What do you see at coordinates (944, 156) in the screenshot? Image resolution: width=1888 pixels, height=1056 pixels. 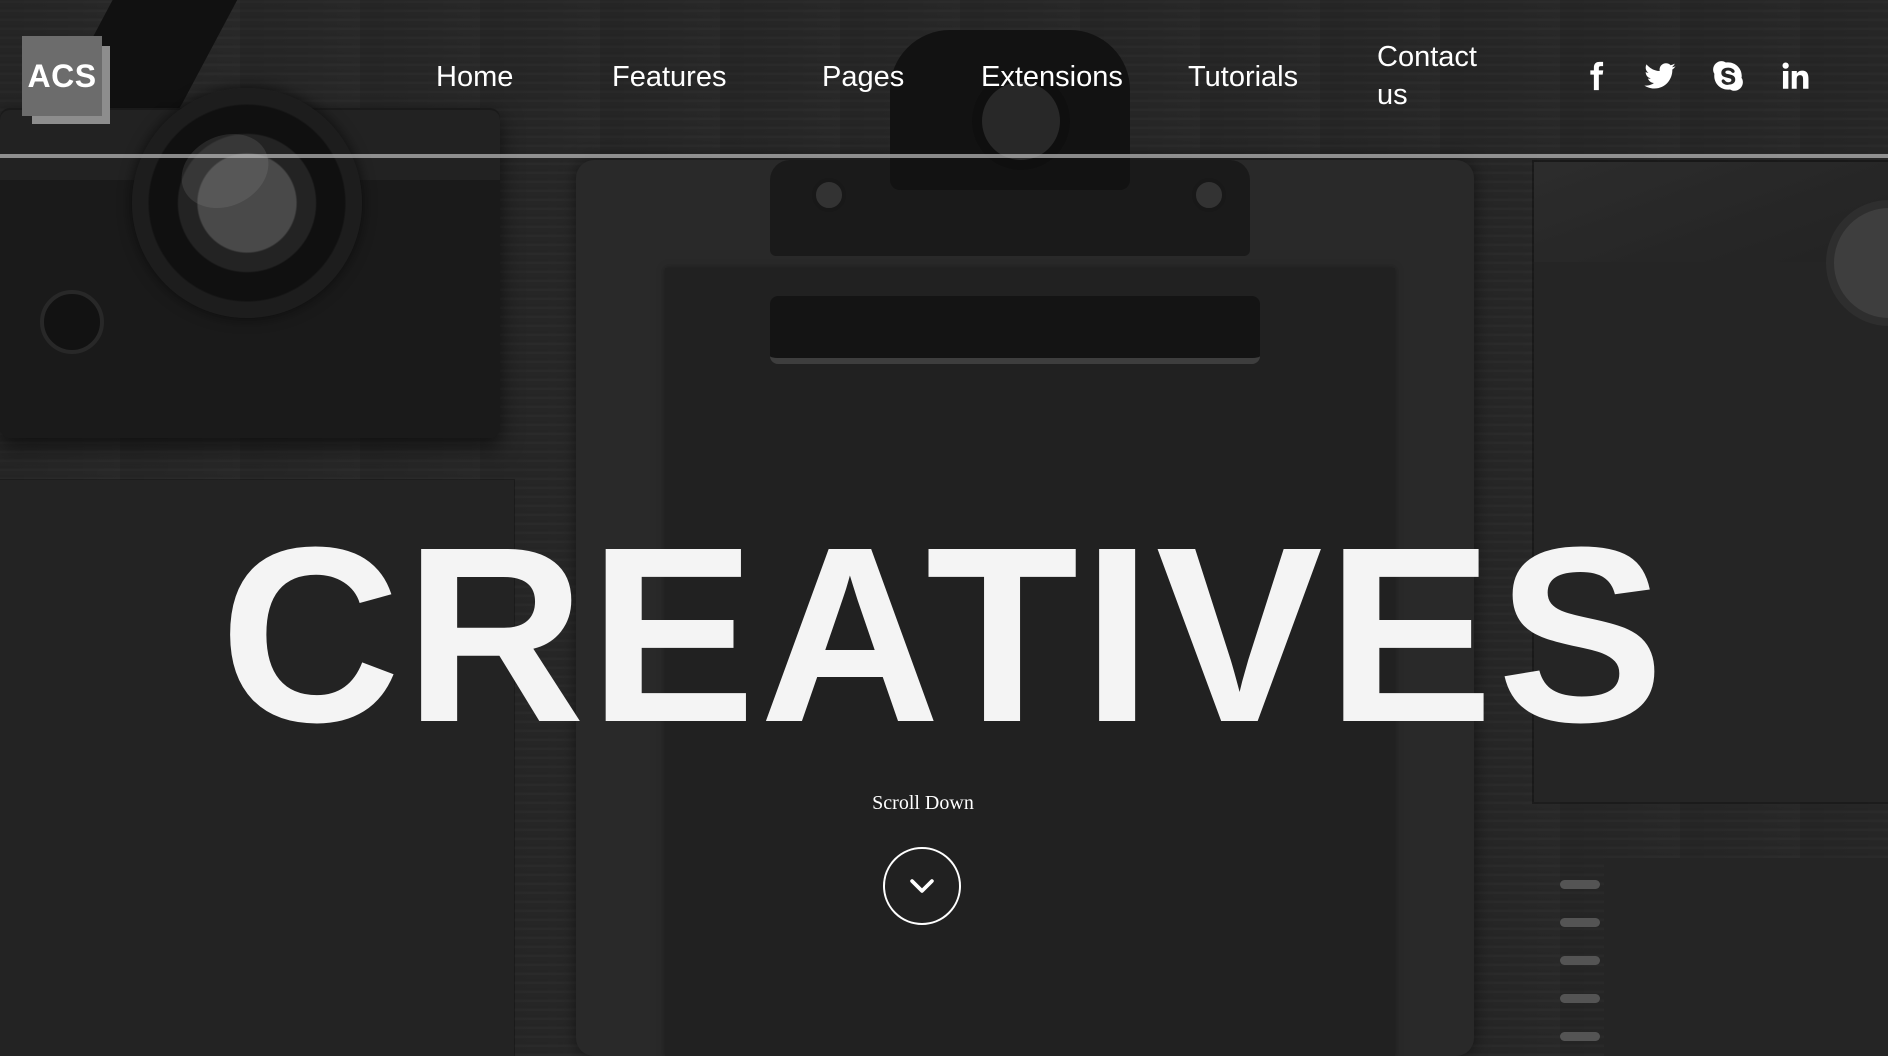 I see `header-divider` at bounding box center [944, 156].